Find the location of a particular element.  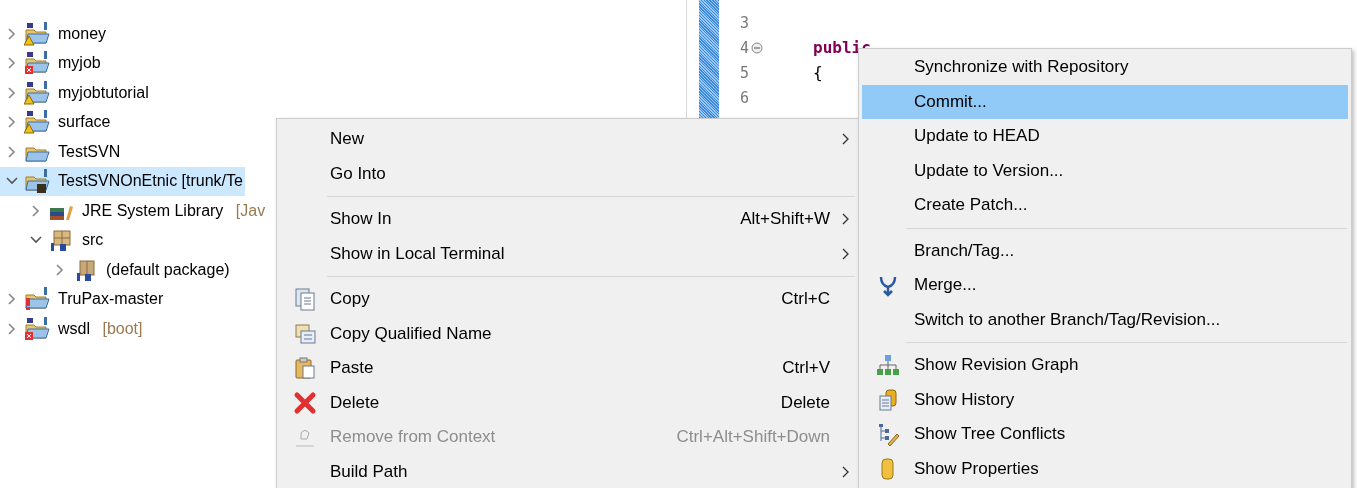

copy-icon is located at coordinates (305, 299).